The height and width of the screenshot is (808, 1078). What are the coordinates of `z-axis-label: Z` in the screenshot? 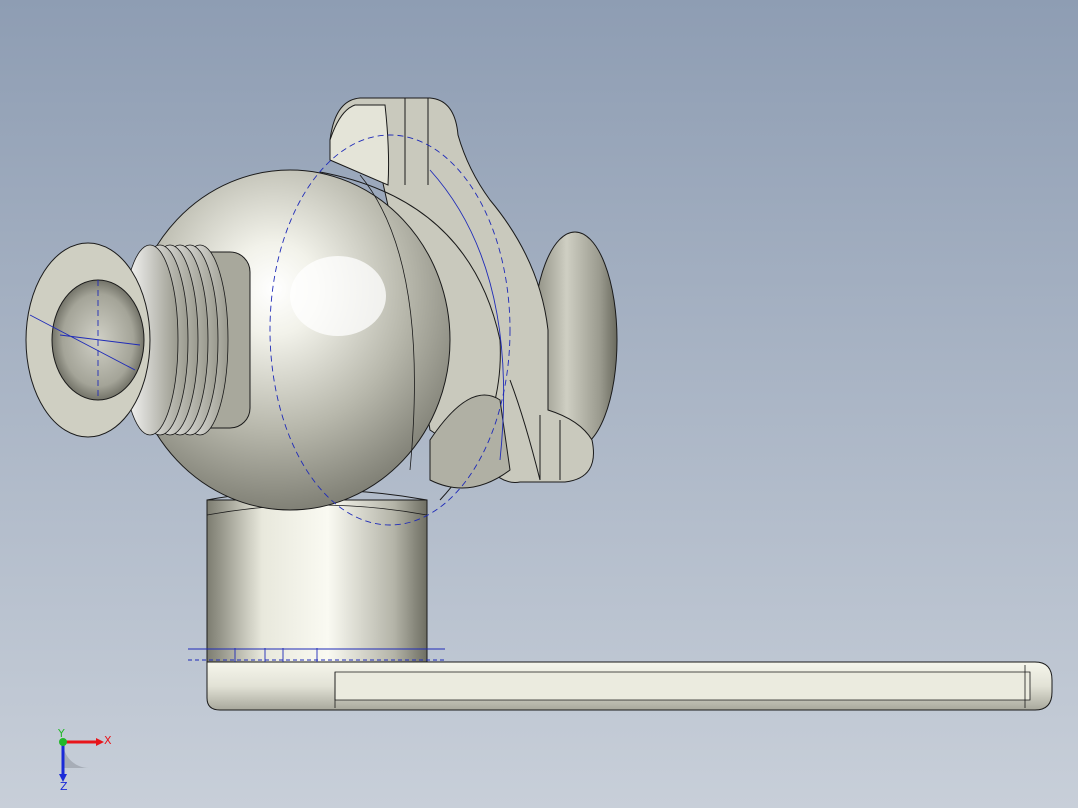 It's located at (64, 786).